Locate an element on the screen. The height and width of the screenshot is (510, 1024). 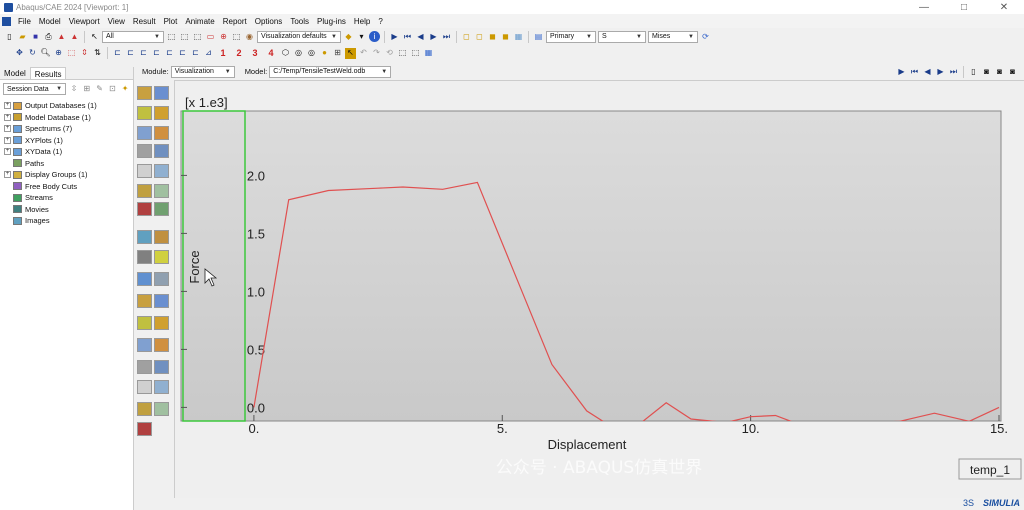
plot-stack-icon: ▲ is located at coordinates (74, 36).